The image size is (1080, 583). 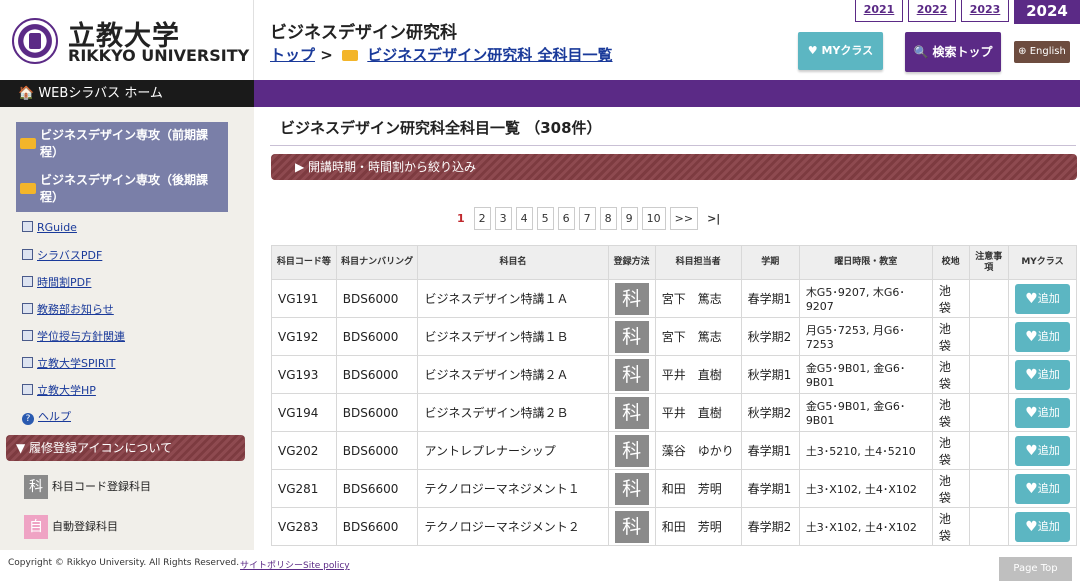 I want to click on university-logo: 立教大学 RIKKYO UNIVERSITY, so click(x=127, y=40).